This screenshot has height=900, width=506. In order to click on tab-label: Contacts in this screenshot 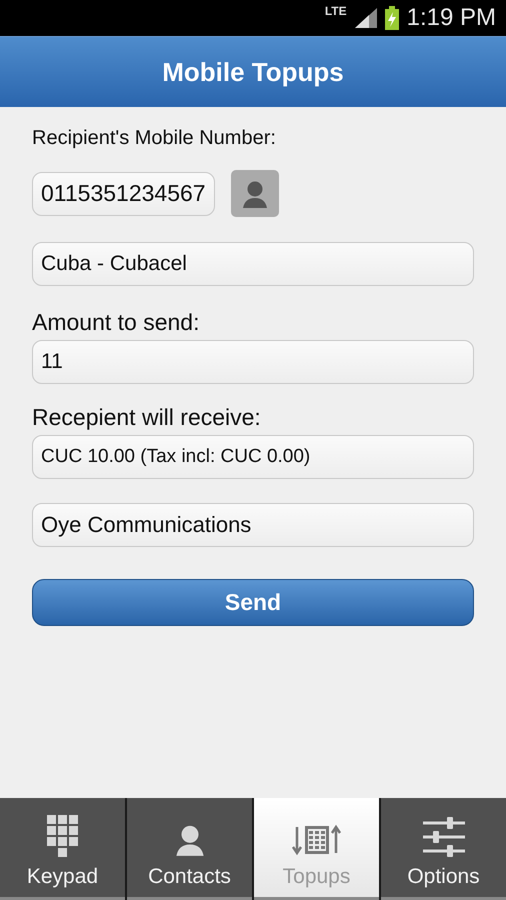, I will do `click(189, 877)`.